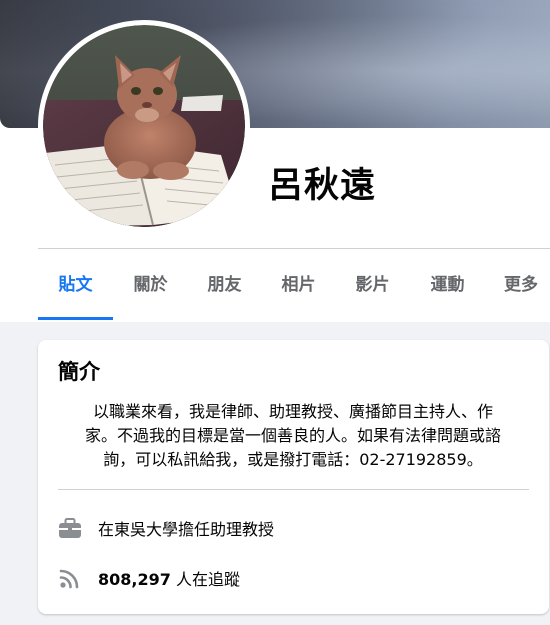  I want to click on tab-sports: 運動, so click(447, 285).